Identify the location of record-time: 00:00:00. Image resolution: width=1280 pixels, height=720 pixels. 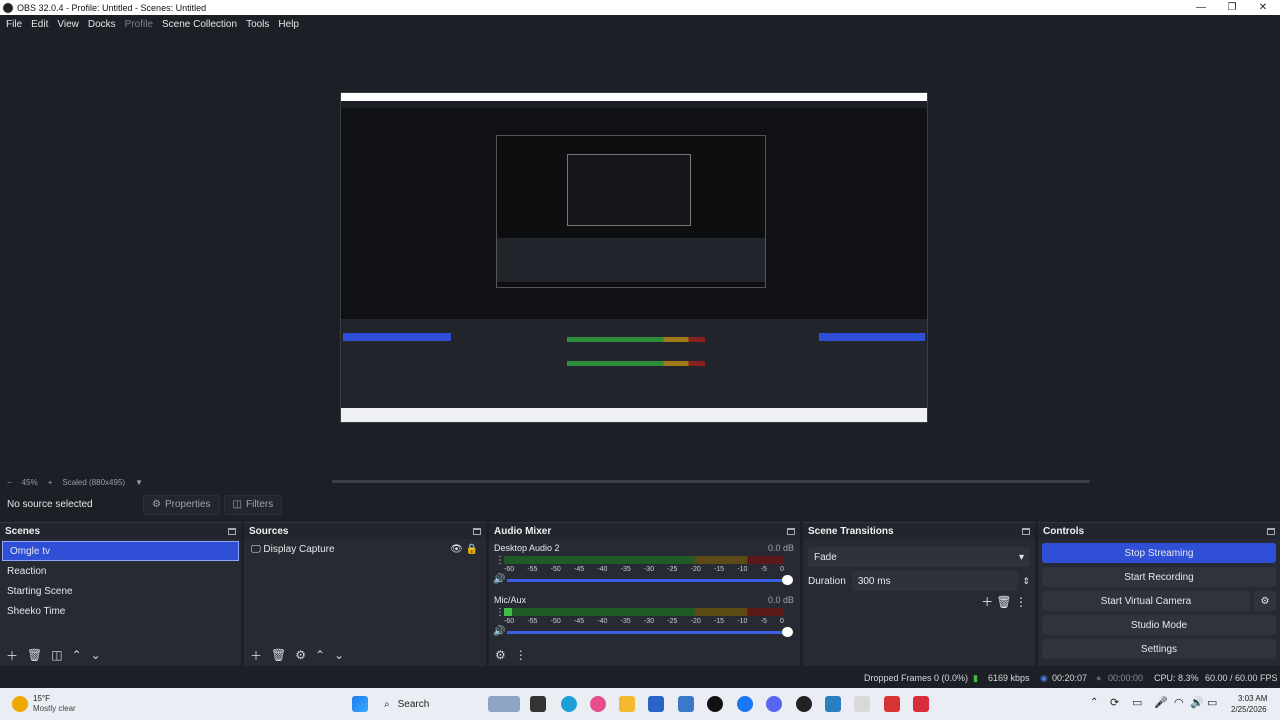
(1126, 678).